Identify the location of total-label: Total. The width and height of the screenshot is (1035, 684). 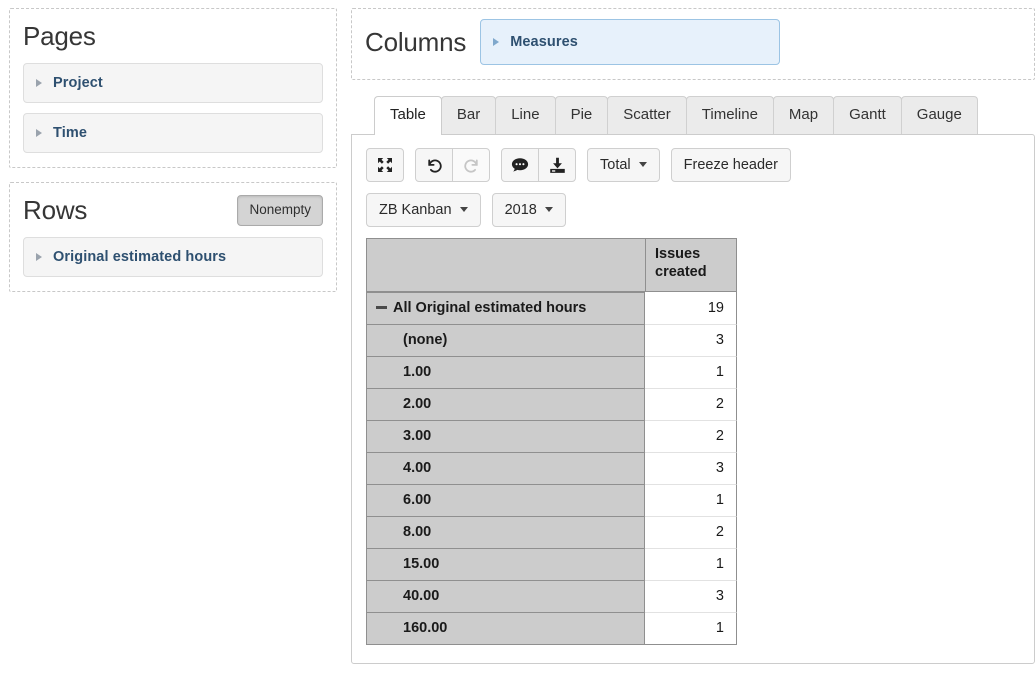
(615, 164).